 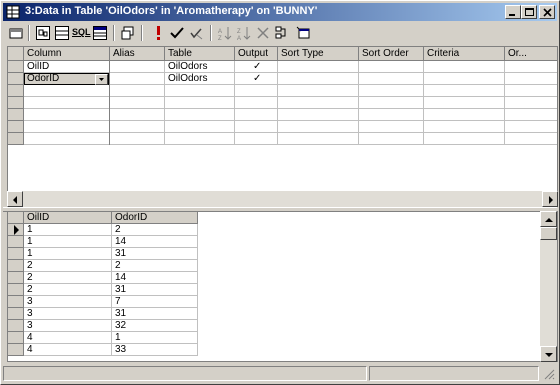 What do you see at coordinates (529, 12) in the screenshot?
I see `maximize-button` at bounding box center [529, 12].